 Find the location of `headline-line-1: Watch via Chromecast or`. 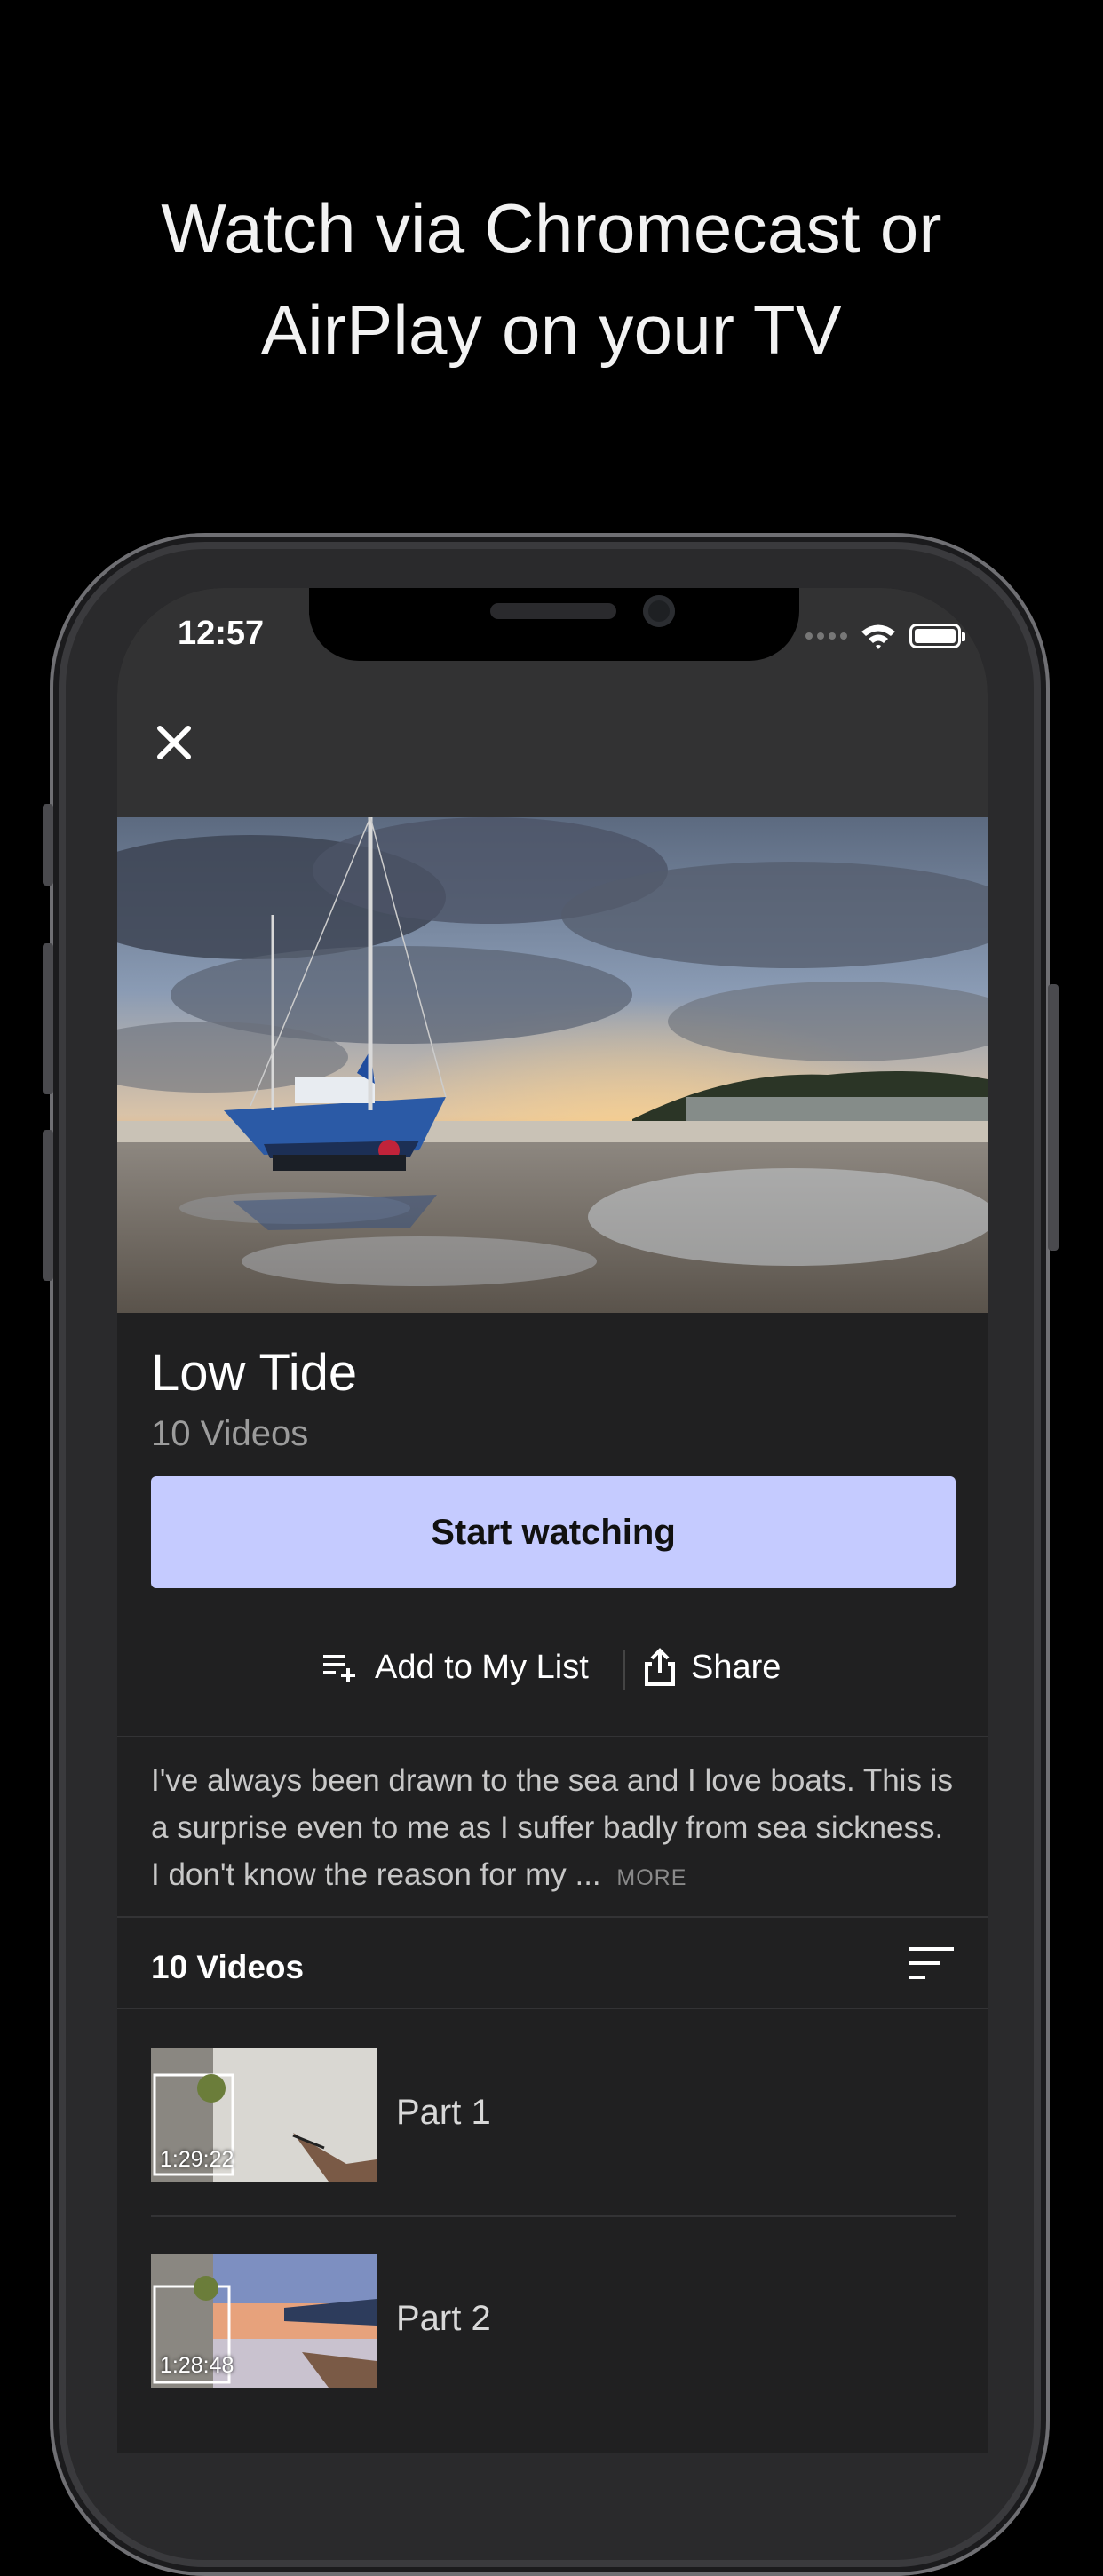

headline-line-1: Watch via Chromecast or is located at coordinates (551, 228).